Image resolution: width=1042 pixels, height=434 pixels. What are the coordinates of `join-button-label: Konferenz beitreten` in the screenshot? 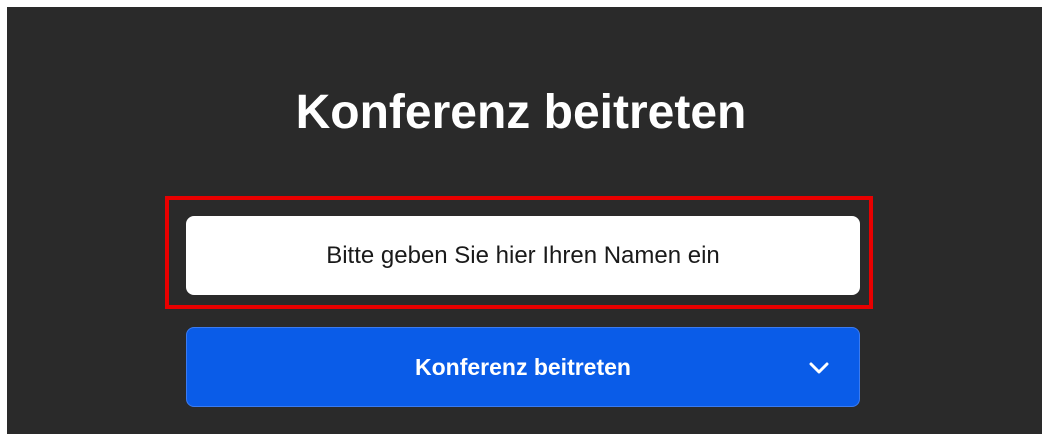 It's located at (523, 366).